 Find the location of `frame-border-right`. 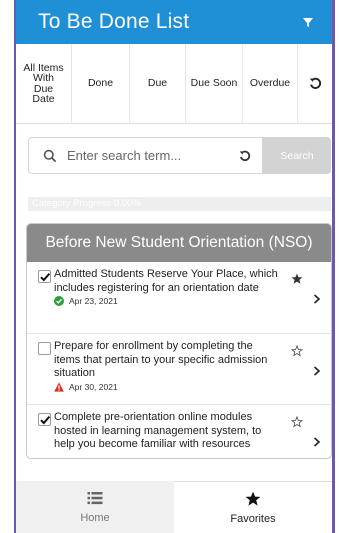

frame-border-right is located at coordinates (333, 266).